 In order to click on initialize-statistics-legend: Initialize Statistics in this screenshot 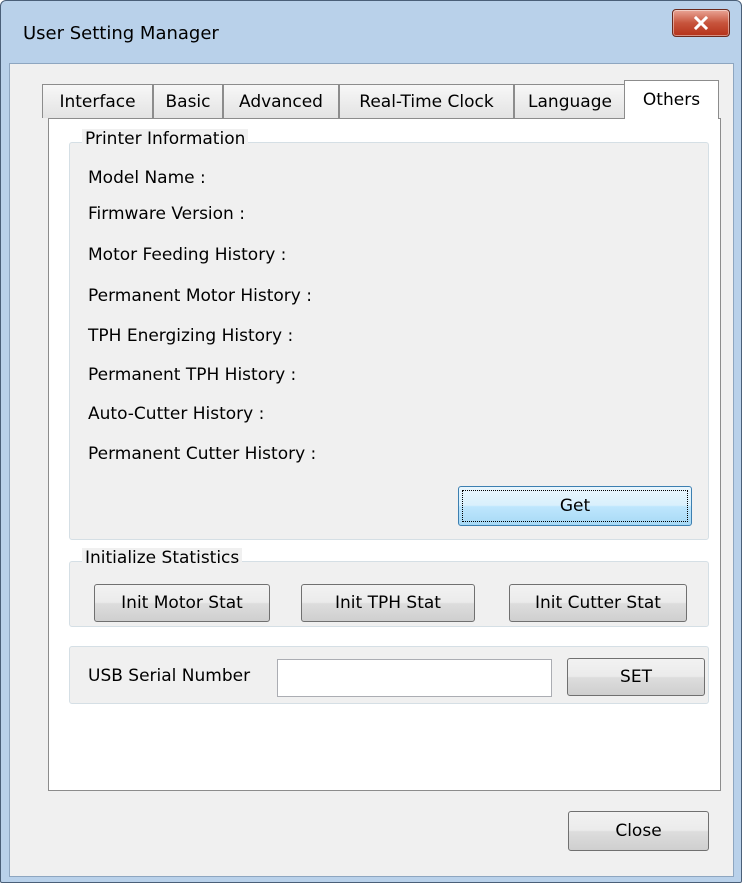, I will do `click(162, 558)`.